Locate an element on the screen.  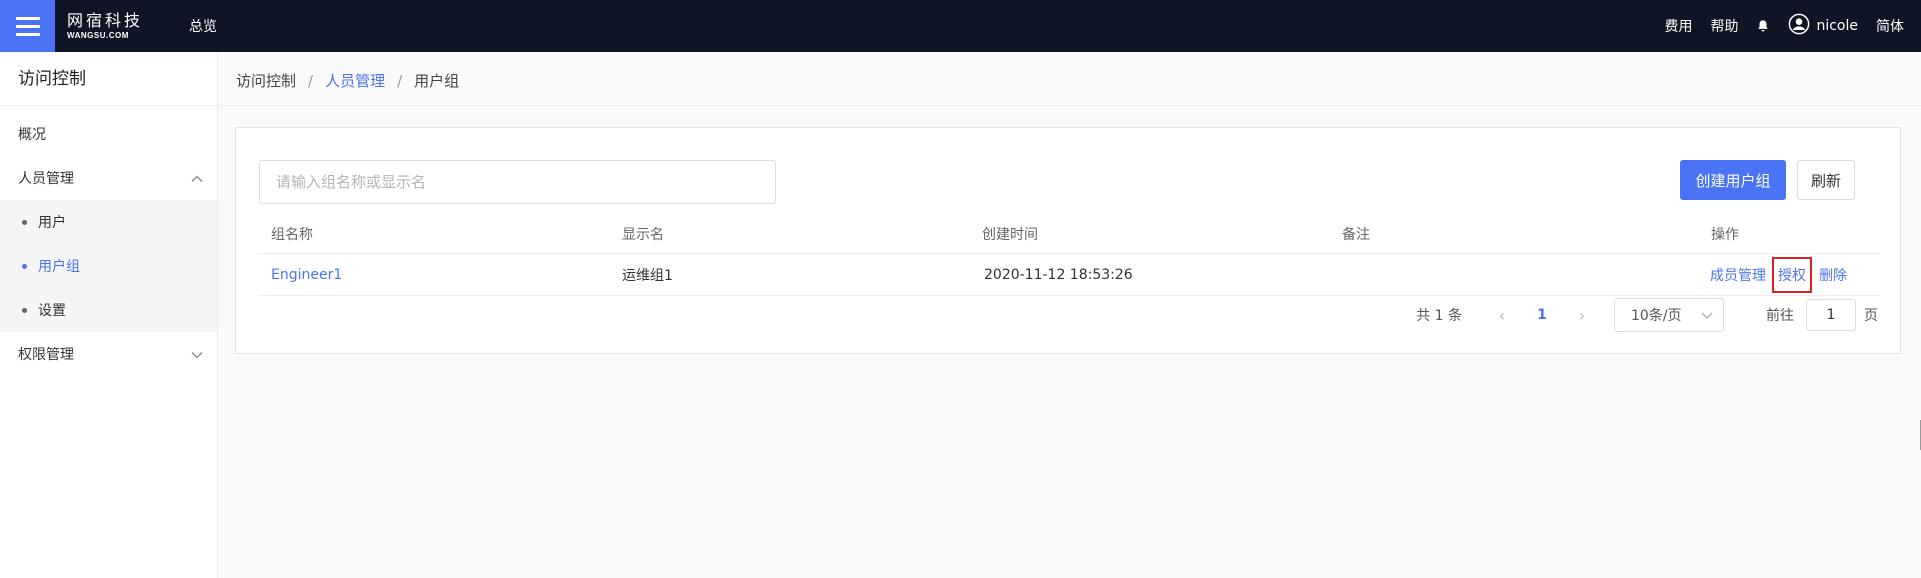
sidebar-item-people-mgmt: 人员管理 is located at coordinates (108, 178).